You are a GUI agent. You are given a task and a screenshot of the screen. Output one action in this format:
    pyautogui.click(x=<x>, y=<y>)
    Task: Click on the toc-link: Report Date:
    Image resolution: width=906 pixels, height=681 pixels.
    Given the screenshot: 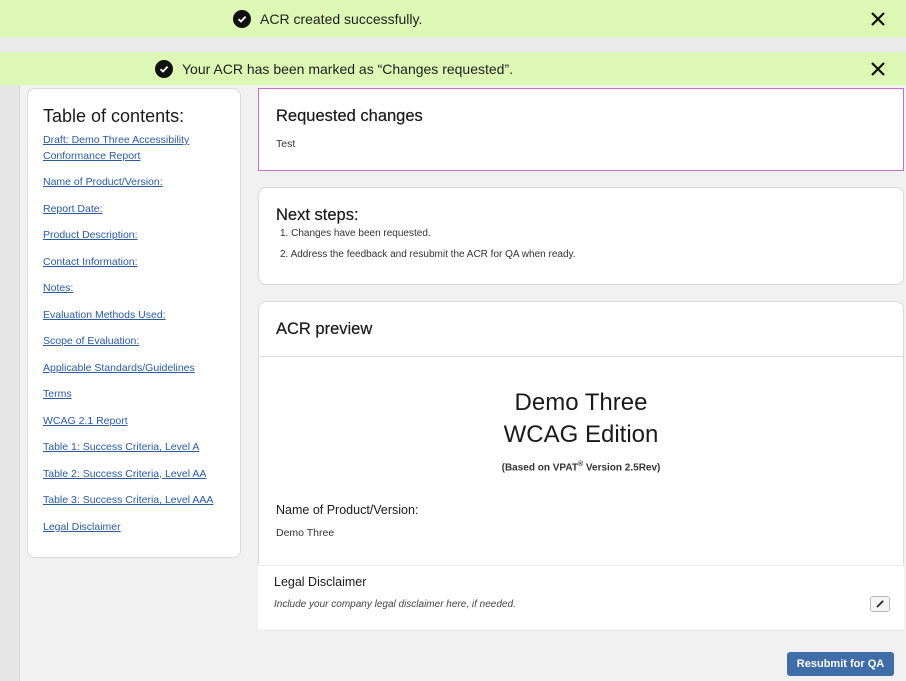 What is the action you would take?
    pyautogui.click(x=134, y=210)
    